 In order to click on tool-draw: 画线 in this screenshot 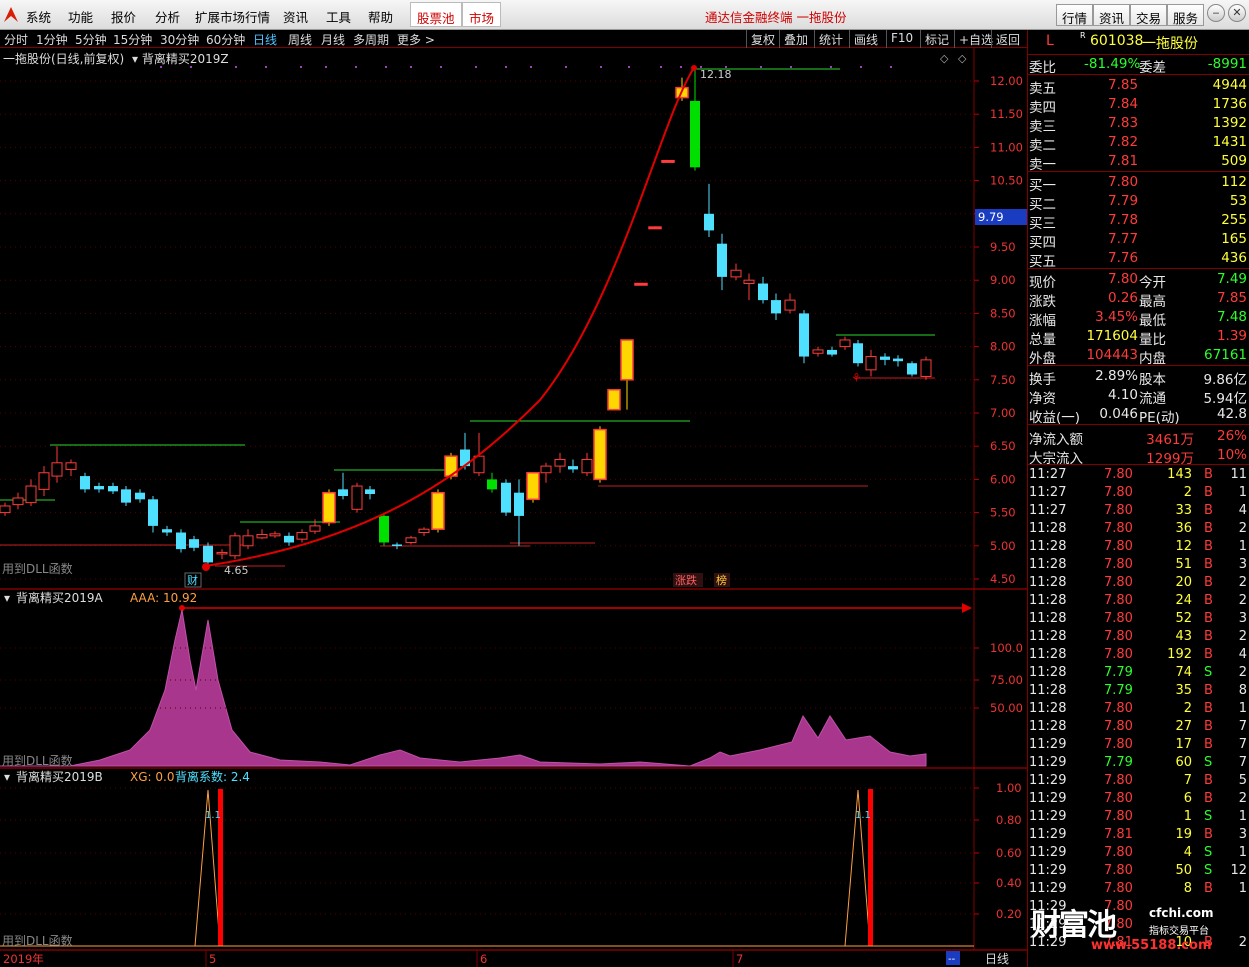, I will do `click(865, 39)`.